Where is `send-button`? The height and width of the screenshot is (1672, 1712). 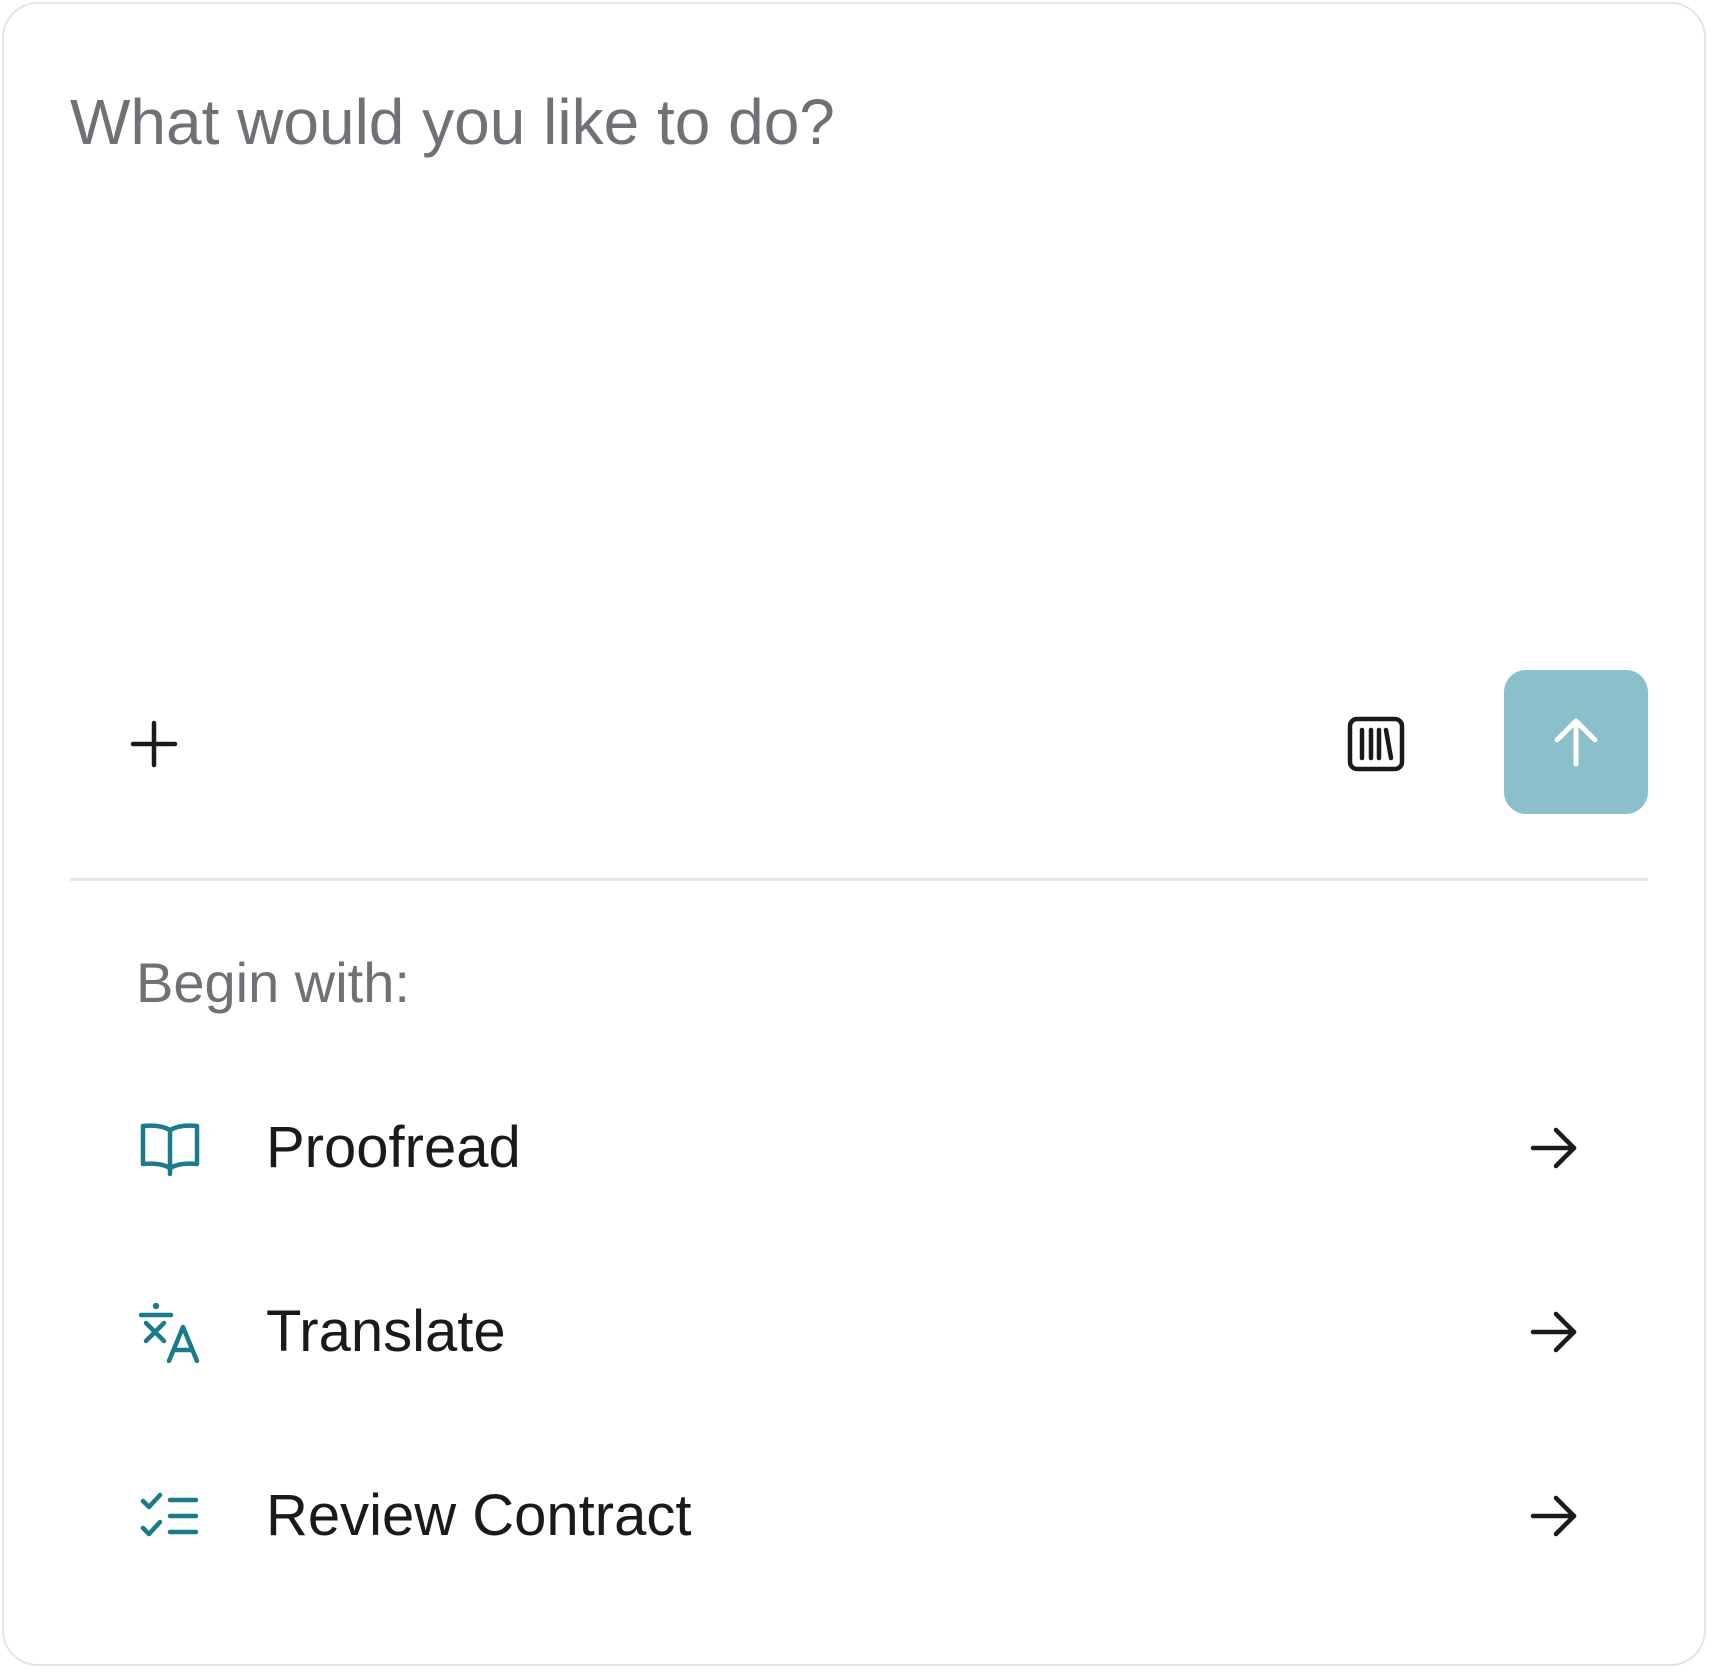 send-button is located at coordinates (1576, 742).